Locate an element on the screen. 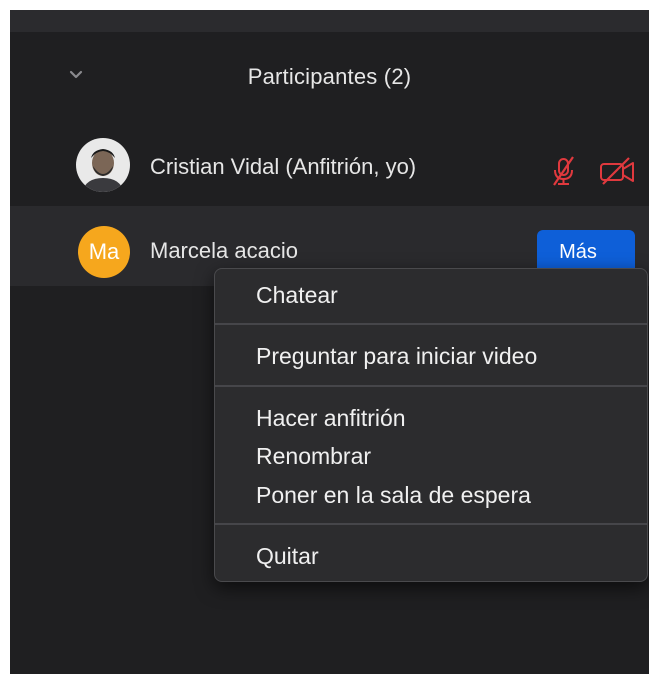  participant-name: Marcela acacio is located at coordinates (224, 250).